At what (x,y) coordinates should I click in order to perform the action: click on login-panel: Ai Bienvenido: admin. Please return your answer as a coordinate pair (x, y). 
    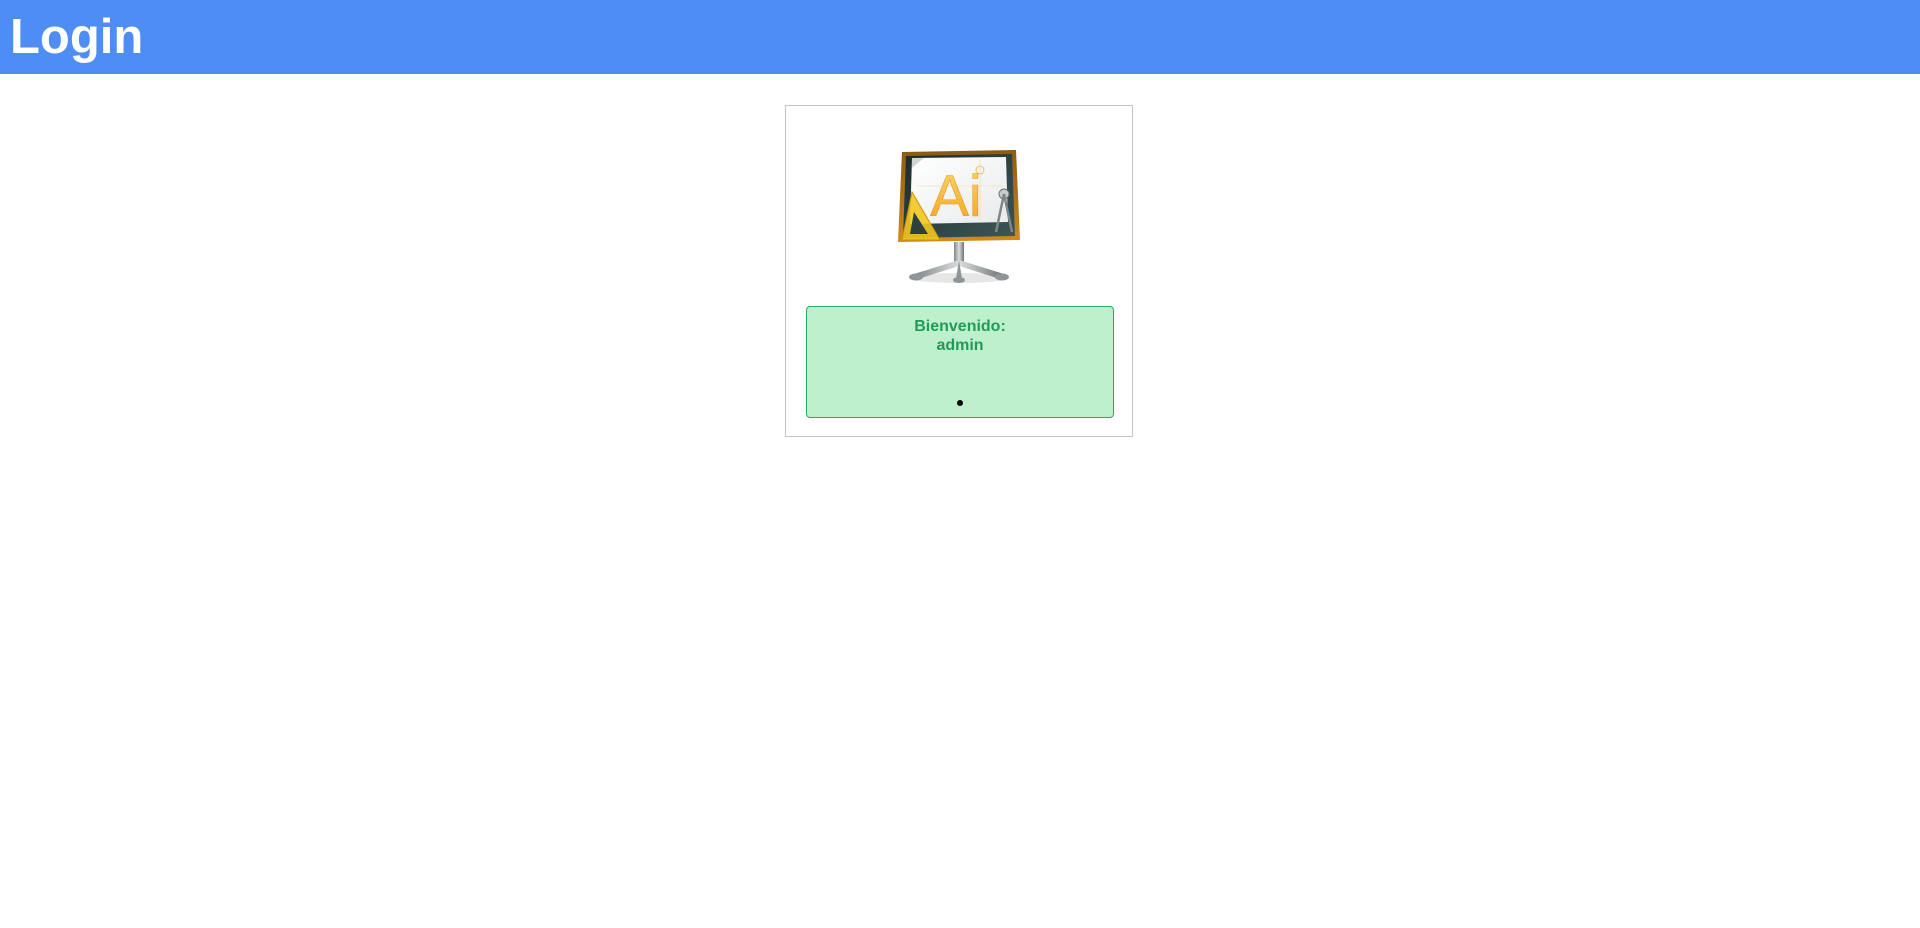
    Looking at the image, I should click on (959, 271).